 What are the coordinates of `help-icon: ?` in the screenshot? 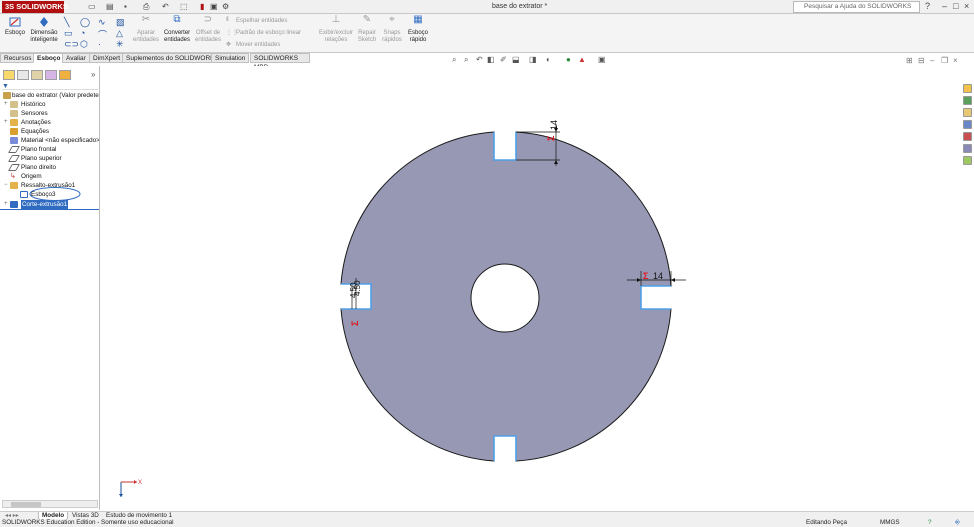 It's located at (927, 6).